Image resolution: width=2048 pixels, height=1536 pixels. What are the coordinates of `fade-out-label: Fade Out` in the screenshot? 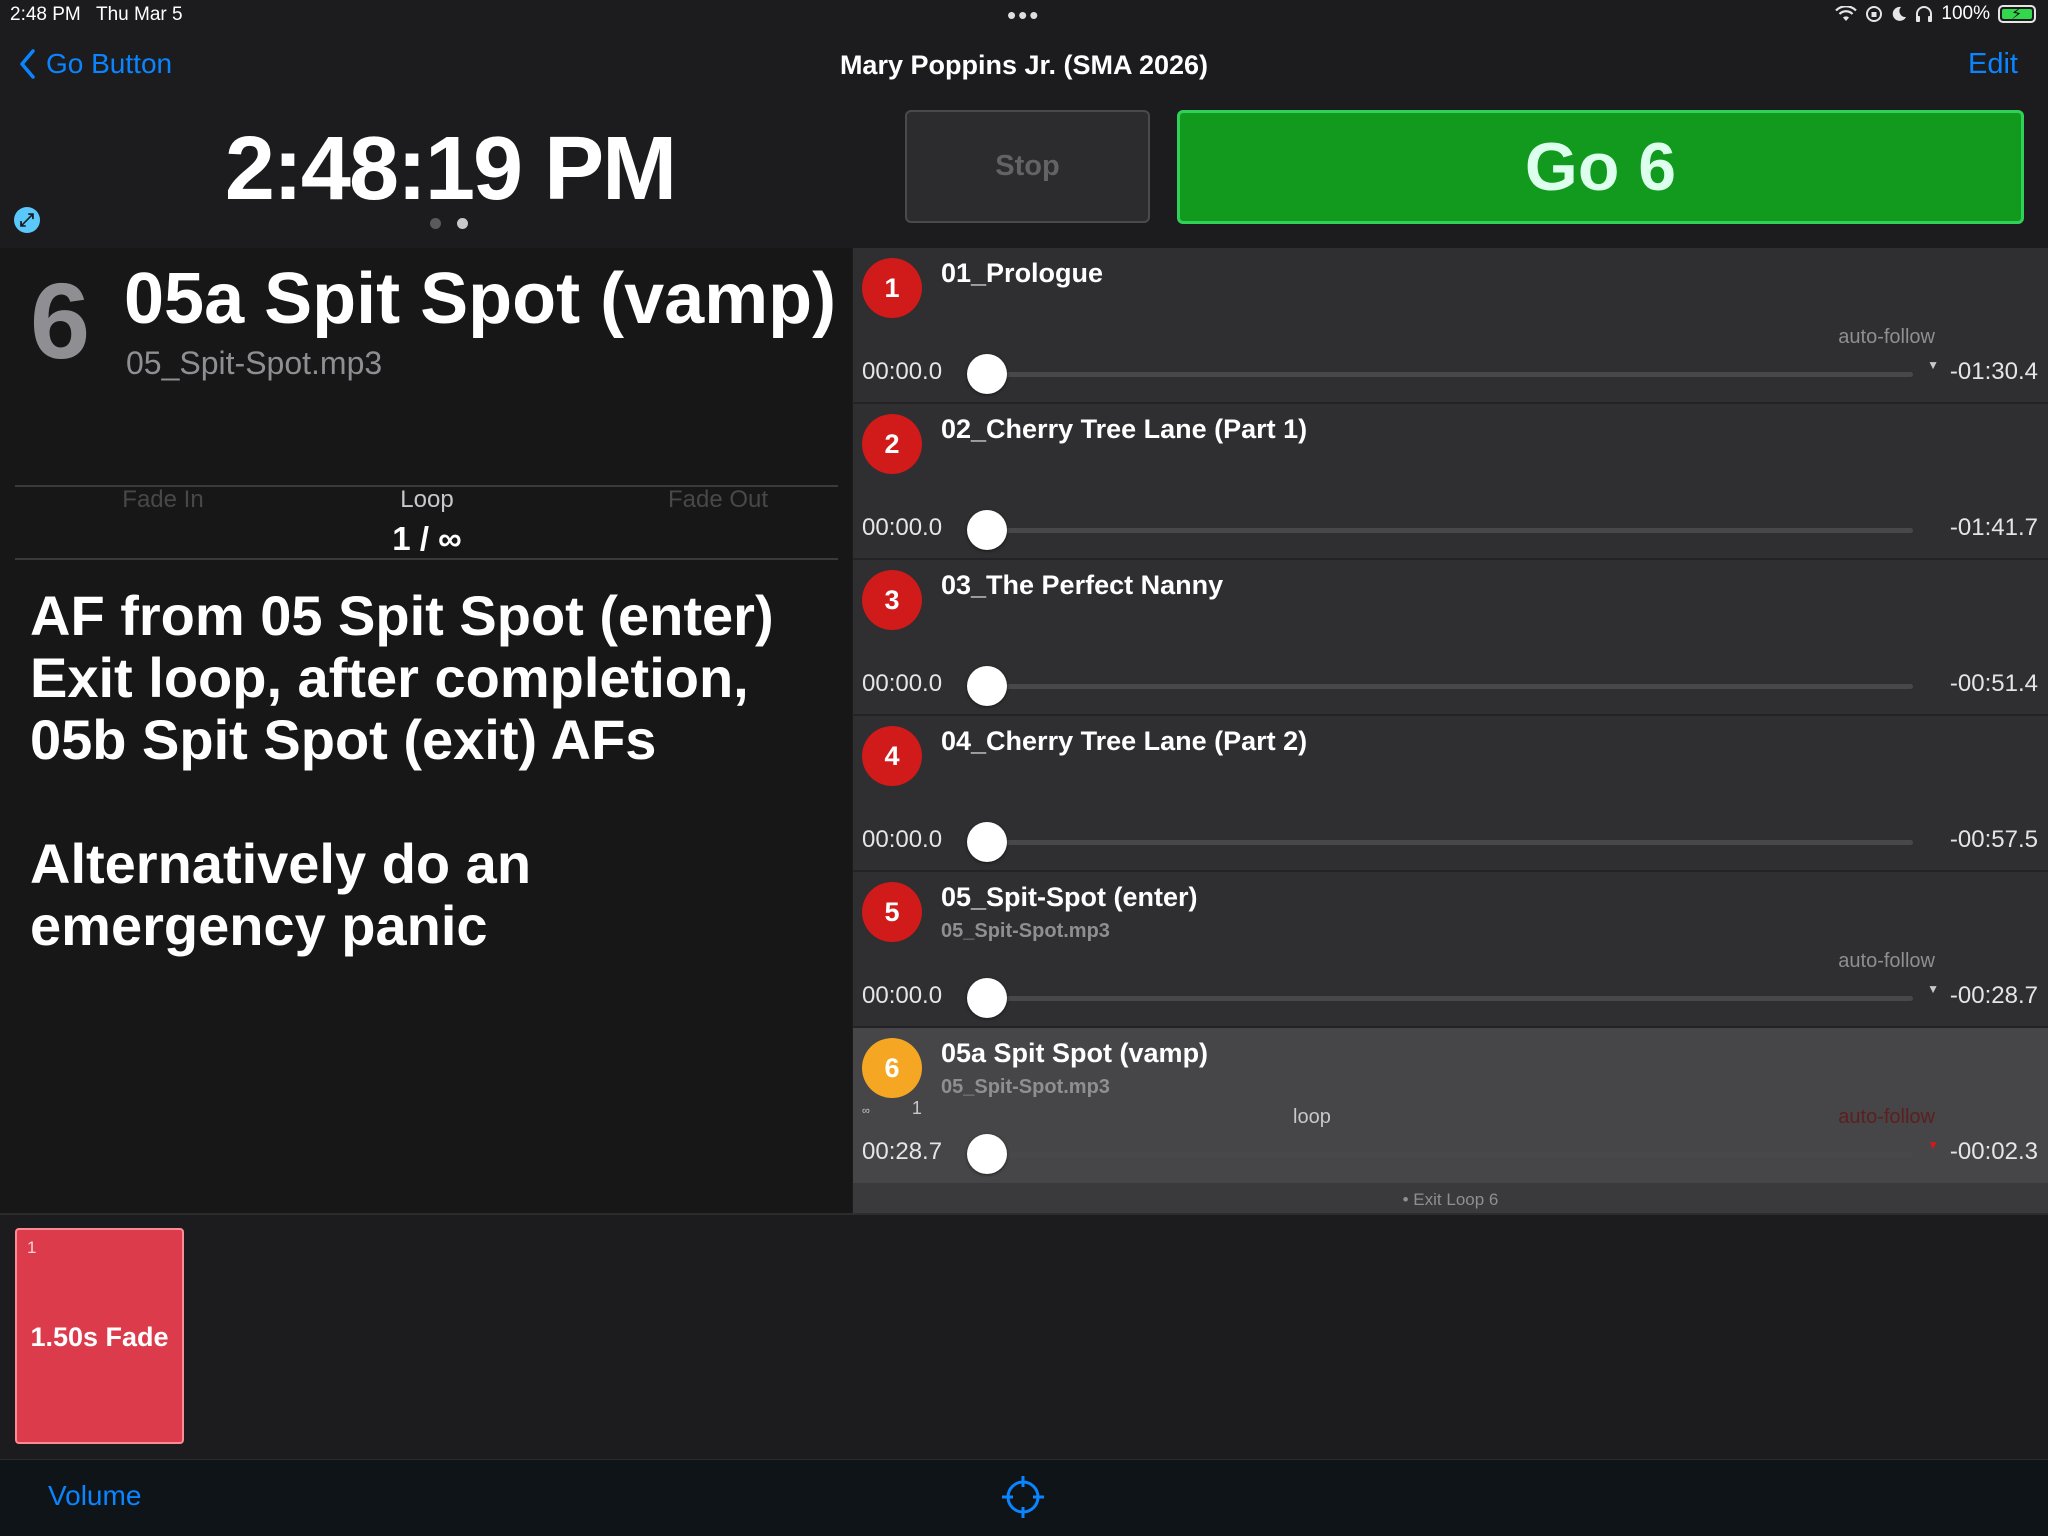 It's located at (718, 499).